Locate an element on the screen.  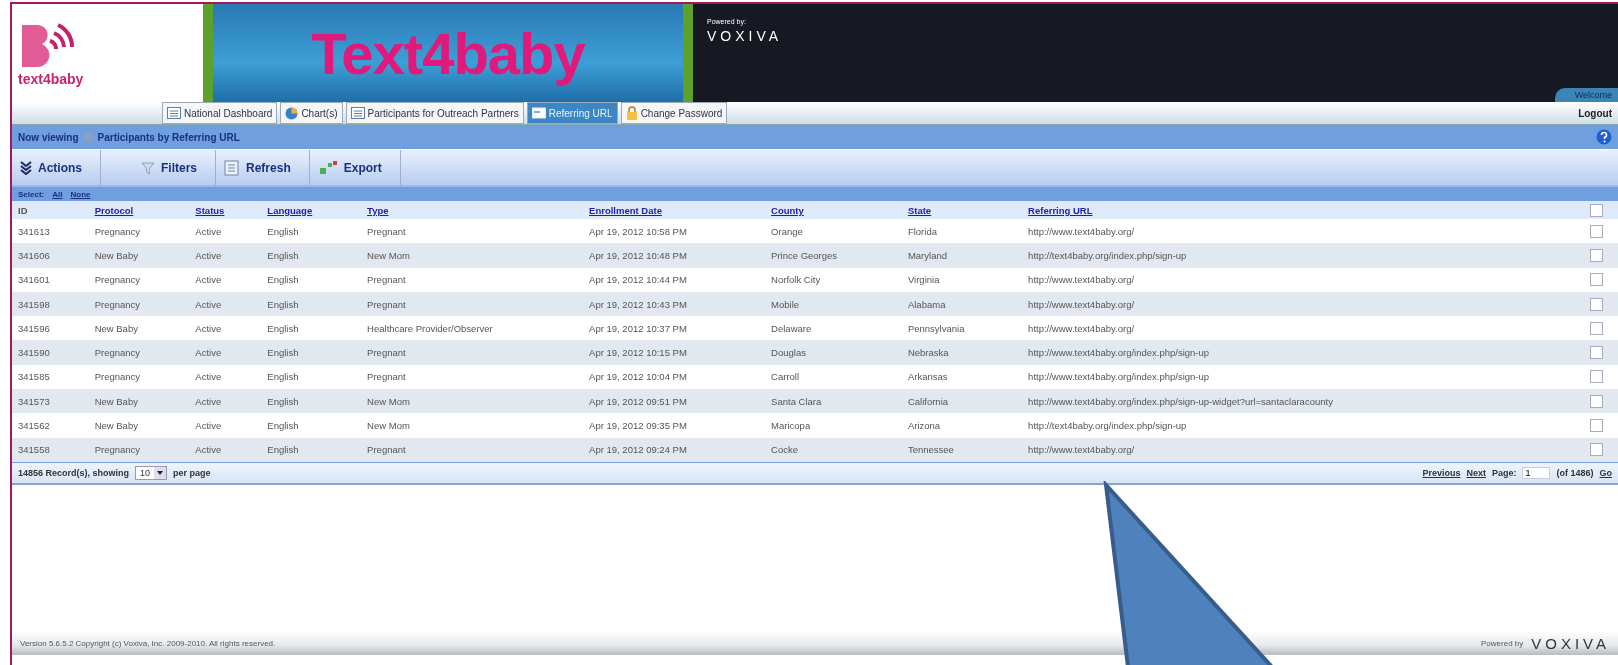
table-cell: Maryland is located at coordinates (927, 255).